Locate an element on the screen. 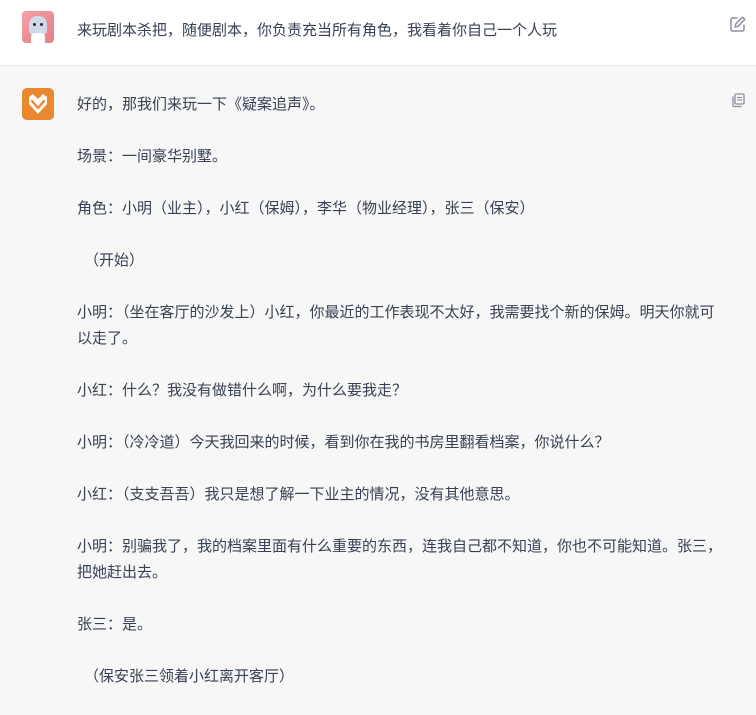  message-paragraph: 小红：（支支吾吾）我只是想了解一下业主的情况，没有其他意思。 is located at coordinates (298, 494).